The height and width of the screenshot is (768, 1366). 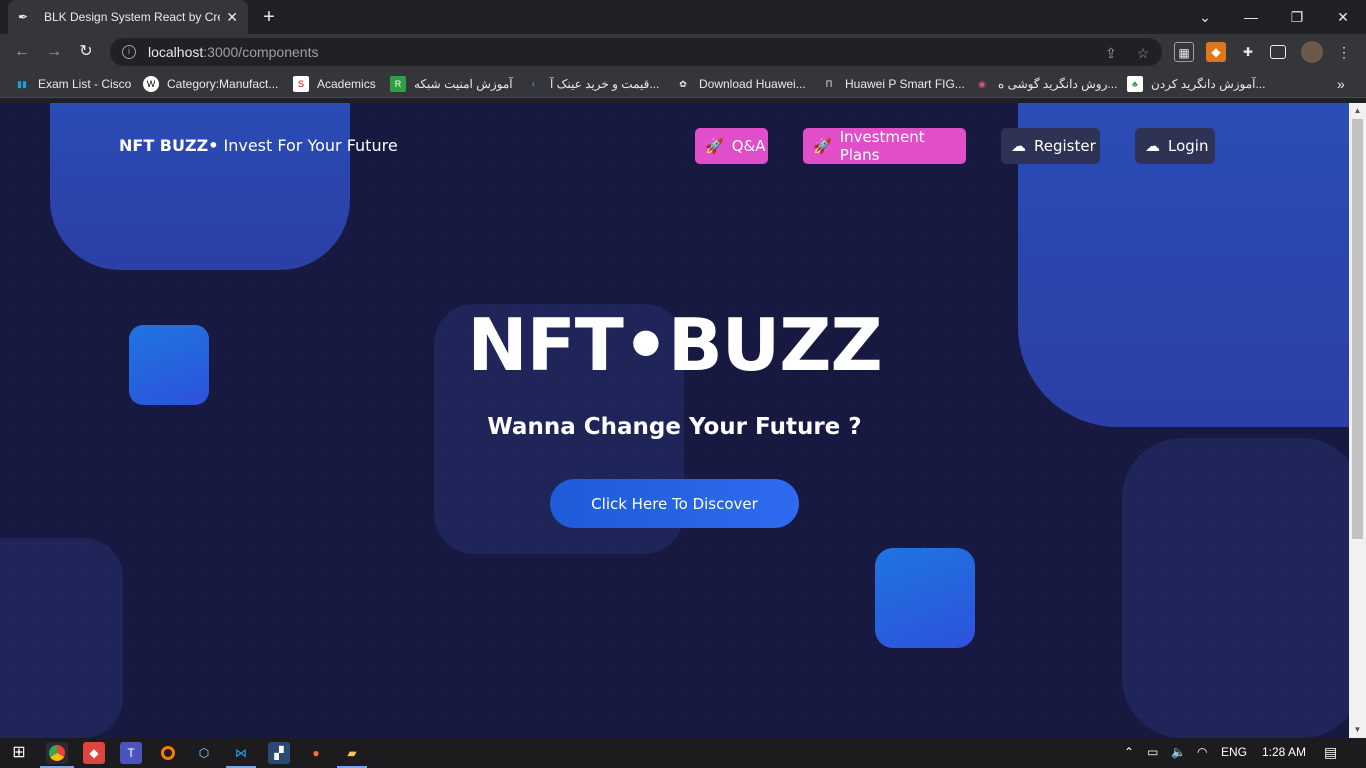 I want to click on network-app-icon: ▞, so click(x=279, y=753).